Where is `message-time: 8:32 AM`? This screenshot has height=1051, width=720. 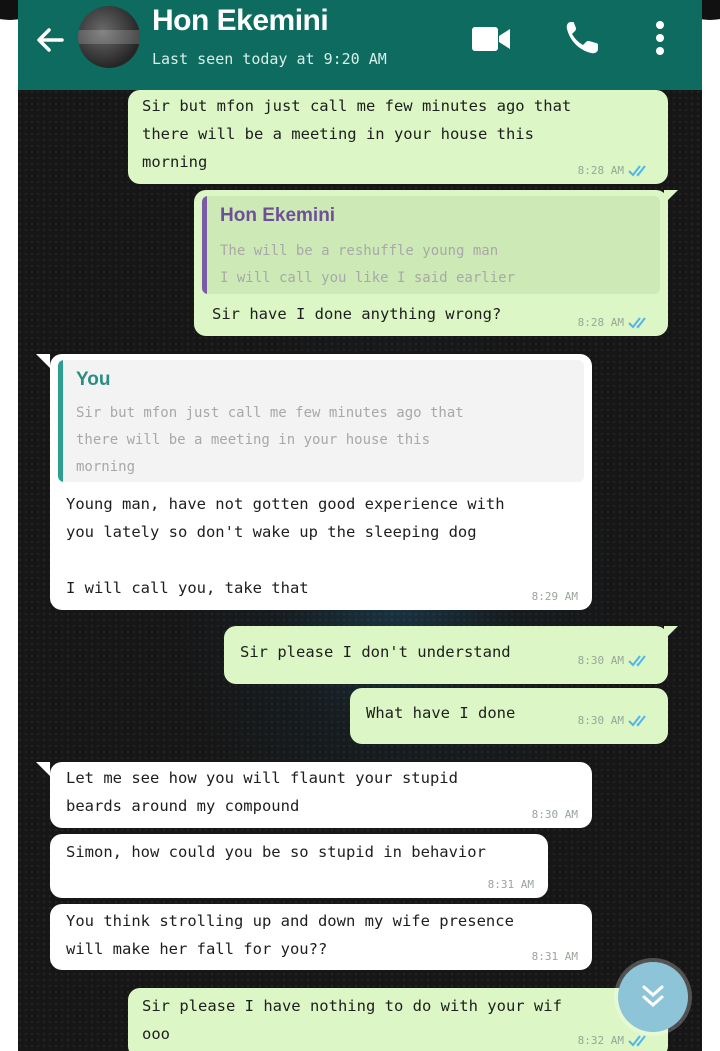 message-time: 8:32 AM is located at coordinates (600, 1040).